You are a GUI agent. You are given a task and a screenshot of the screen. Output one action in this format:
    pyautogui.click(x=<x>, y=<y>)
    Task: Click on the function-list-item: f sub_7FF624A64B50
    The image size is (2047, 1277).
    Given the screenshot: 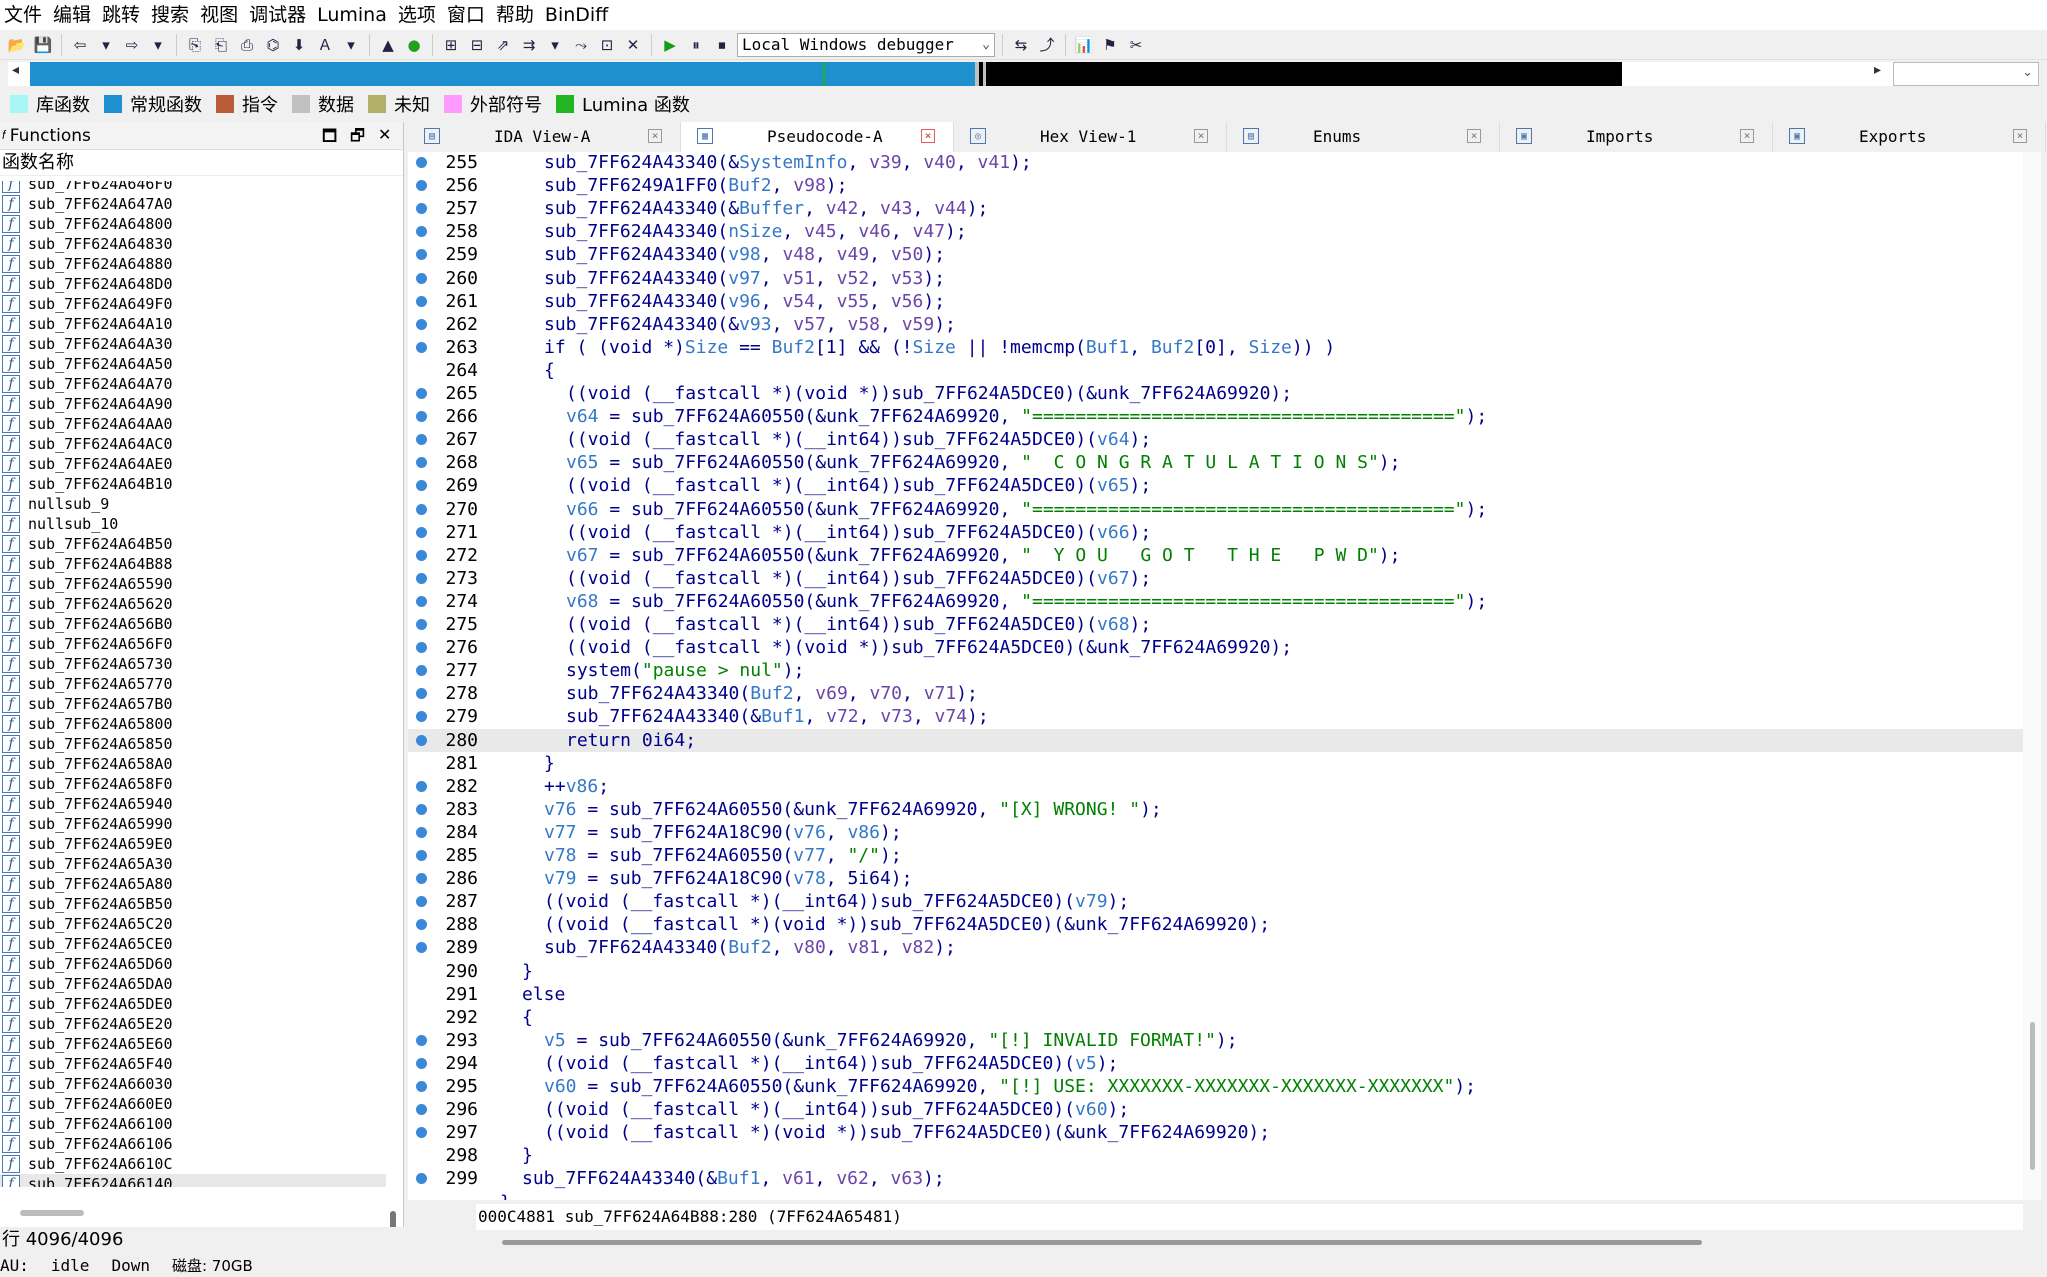 What is the action you would take?
    pyautogui.click(x=193, y=544)
    